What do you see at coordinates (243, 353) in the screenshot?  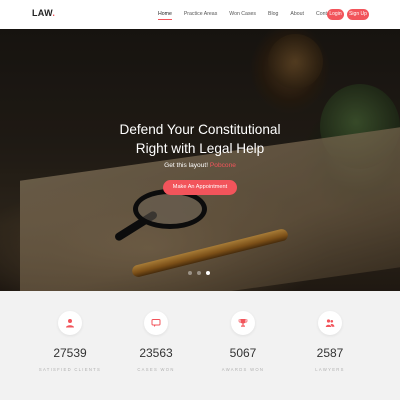 I see `stat-value: 5067` at bounding box center [243, 353].